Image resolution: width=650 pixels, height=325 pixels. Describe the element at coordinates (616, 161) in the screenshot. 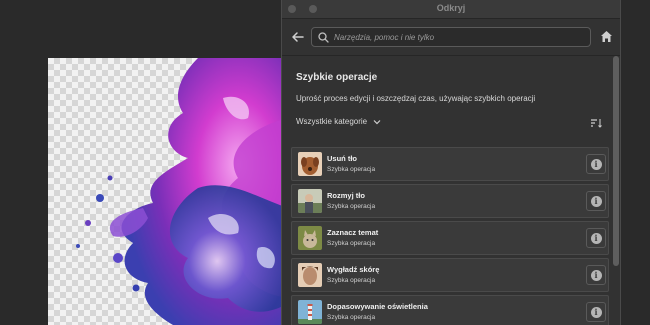

I see `scrollbar-thumb` at that location.